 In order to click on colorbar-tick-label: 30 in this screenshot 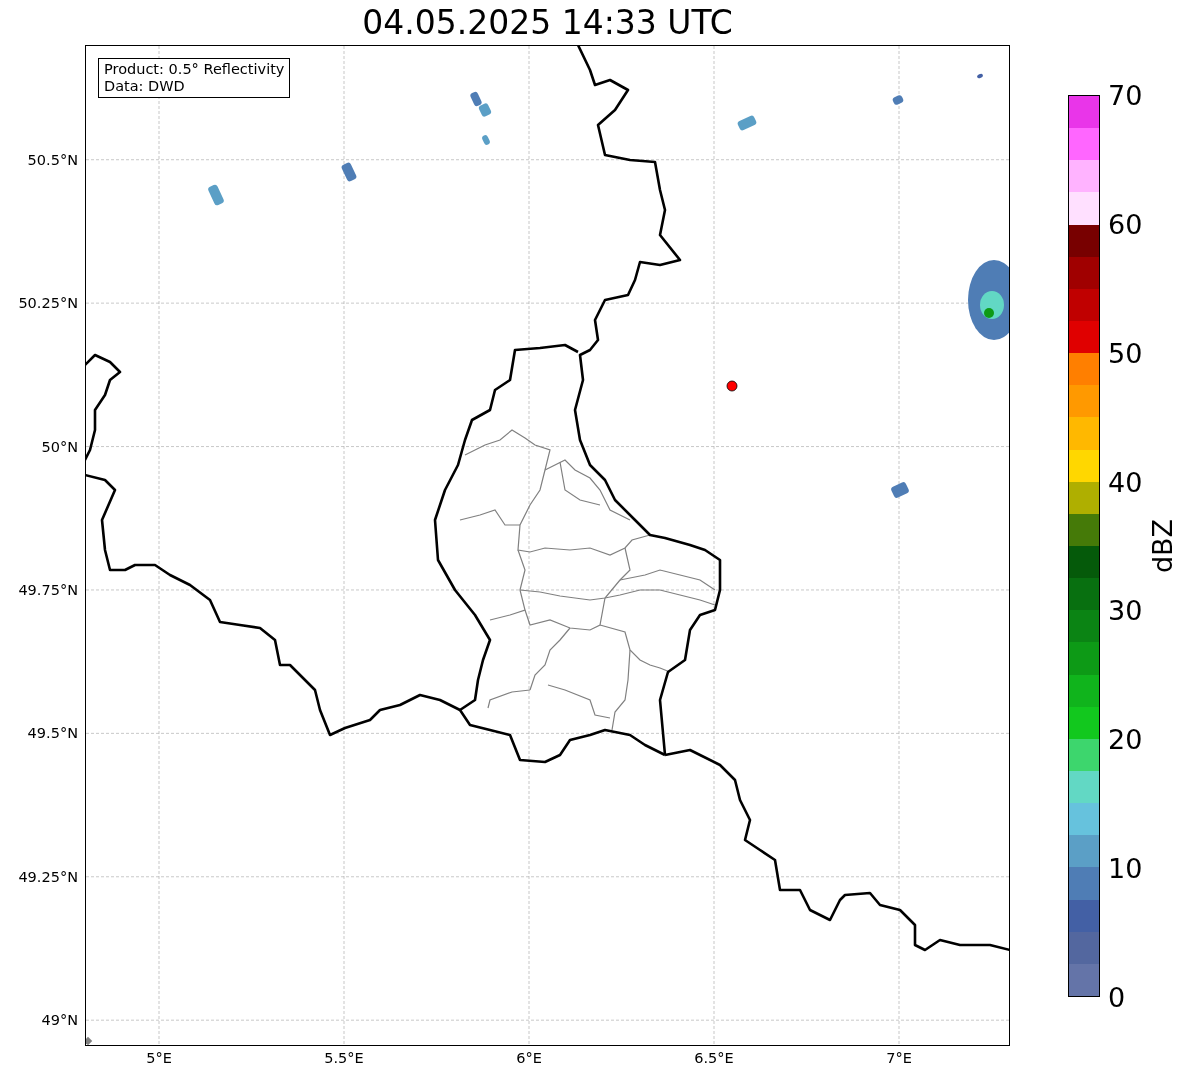, I will do `click(1125, 610)`.